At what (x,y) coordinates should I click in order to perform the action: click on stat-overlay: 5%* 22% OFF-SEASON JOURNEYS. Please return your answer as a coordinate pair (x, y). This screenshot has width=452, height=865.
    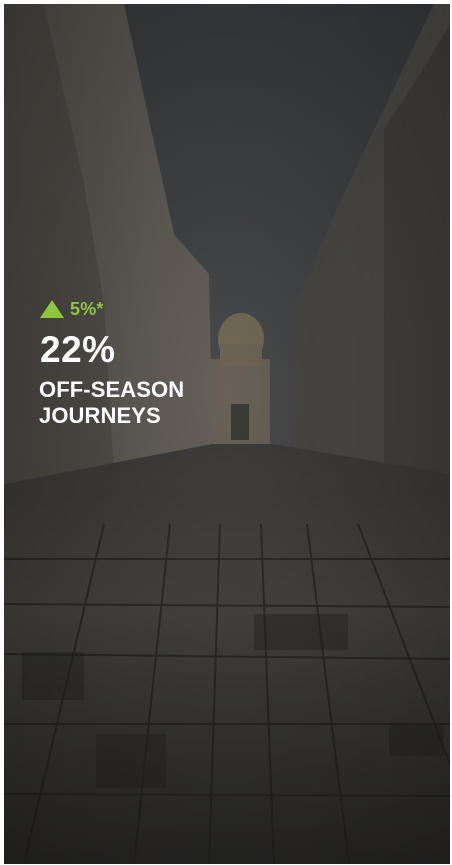
    Looking at the image, I should click on (168, 363).